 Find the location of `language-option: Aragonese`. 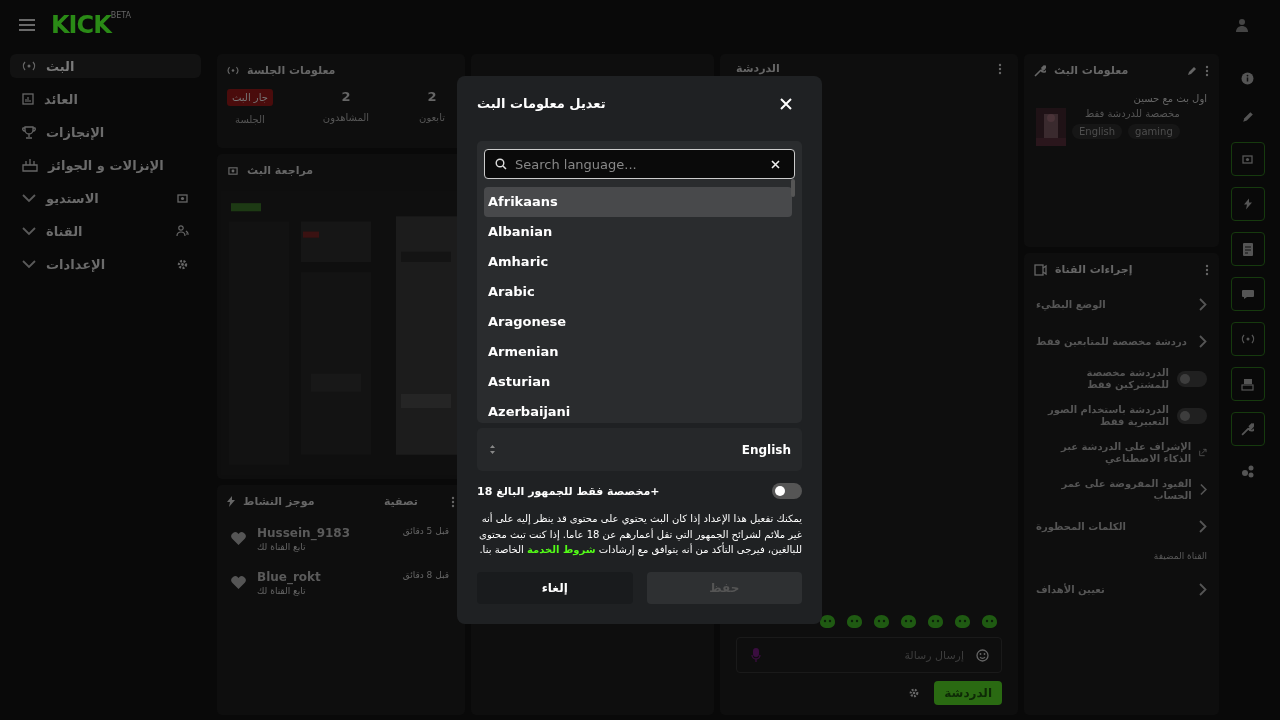

language-option: Aragonese is located at coordinates (638, 322).